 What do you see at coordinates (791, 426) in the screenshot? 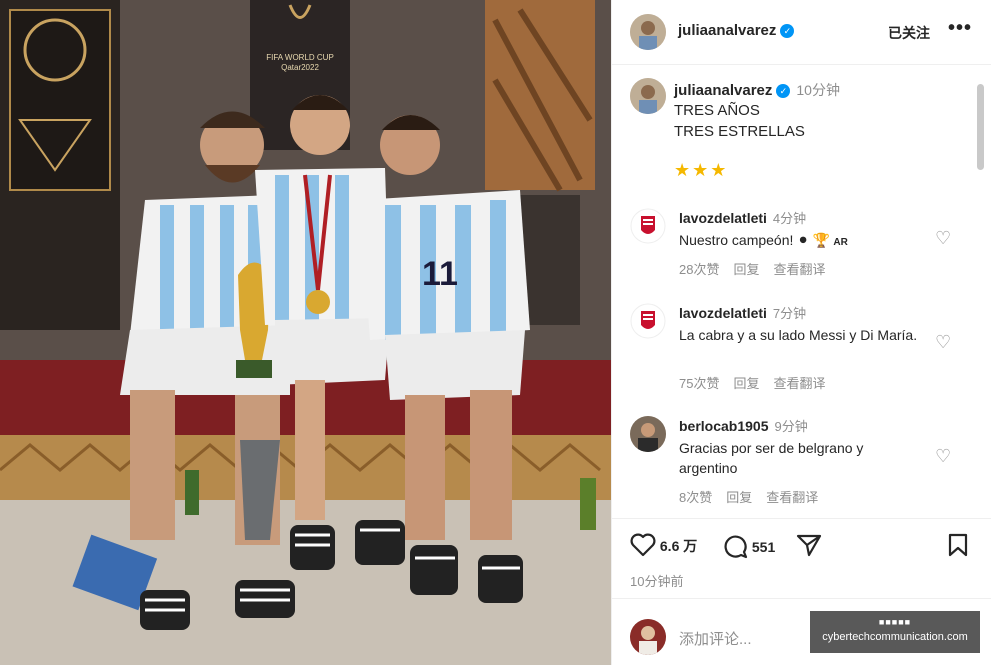
I see `comment-timestamp: 9分钟` at bounding box center [791, 426].